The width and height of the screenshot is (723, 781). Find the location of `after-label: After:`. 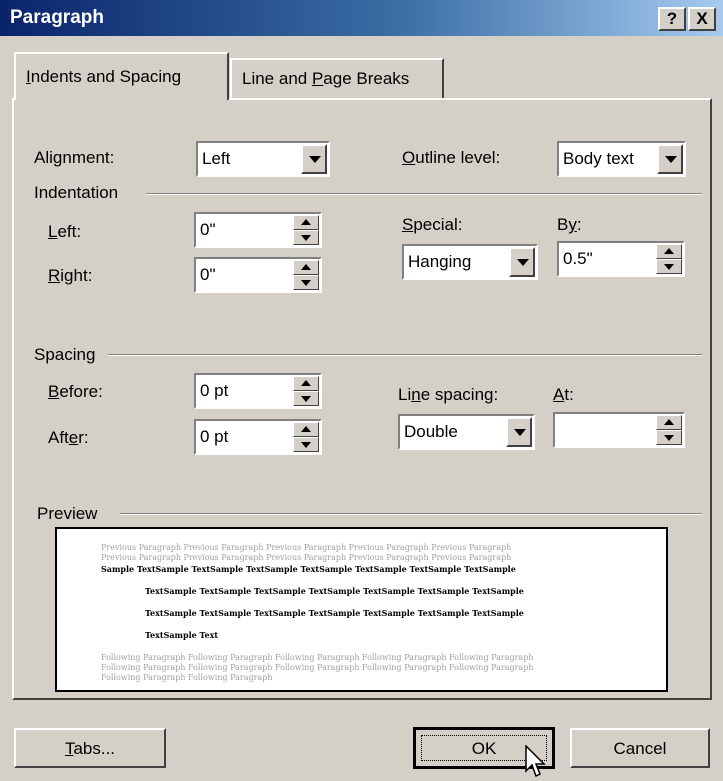

after-label: After: is located at coordinates (68, 437).